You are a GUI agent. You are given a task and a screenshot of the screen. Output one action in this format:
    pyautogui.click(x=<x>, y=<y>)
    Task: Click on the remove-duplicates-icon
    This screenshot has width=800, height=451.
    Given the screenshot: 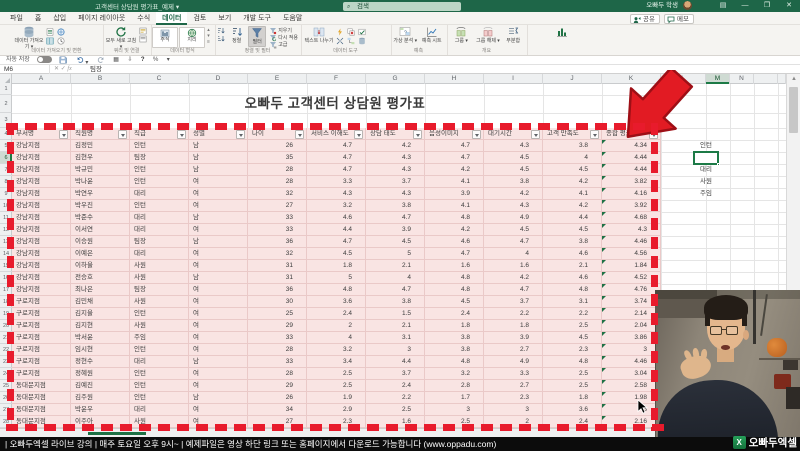 What is the action you would take?
    pyautogui.click(x=351, y=32)
    